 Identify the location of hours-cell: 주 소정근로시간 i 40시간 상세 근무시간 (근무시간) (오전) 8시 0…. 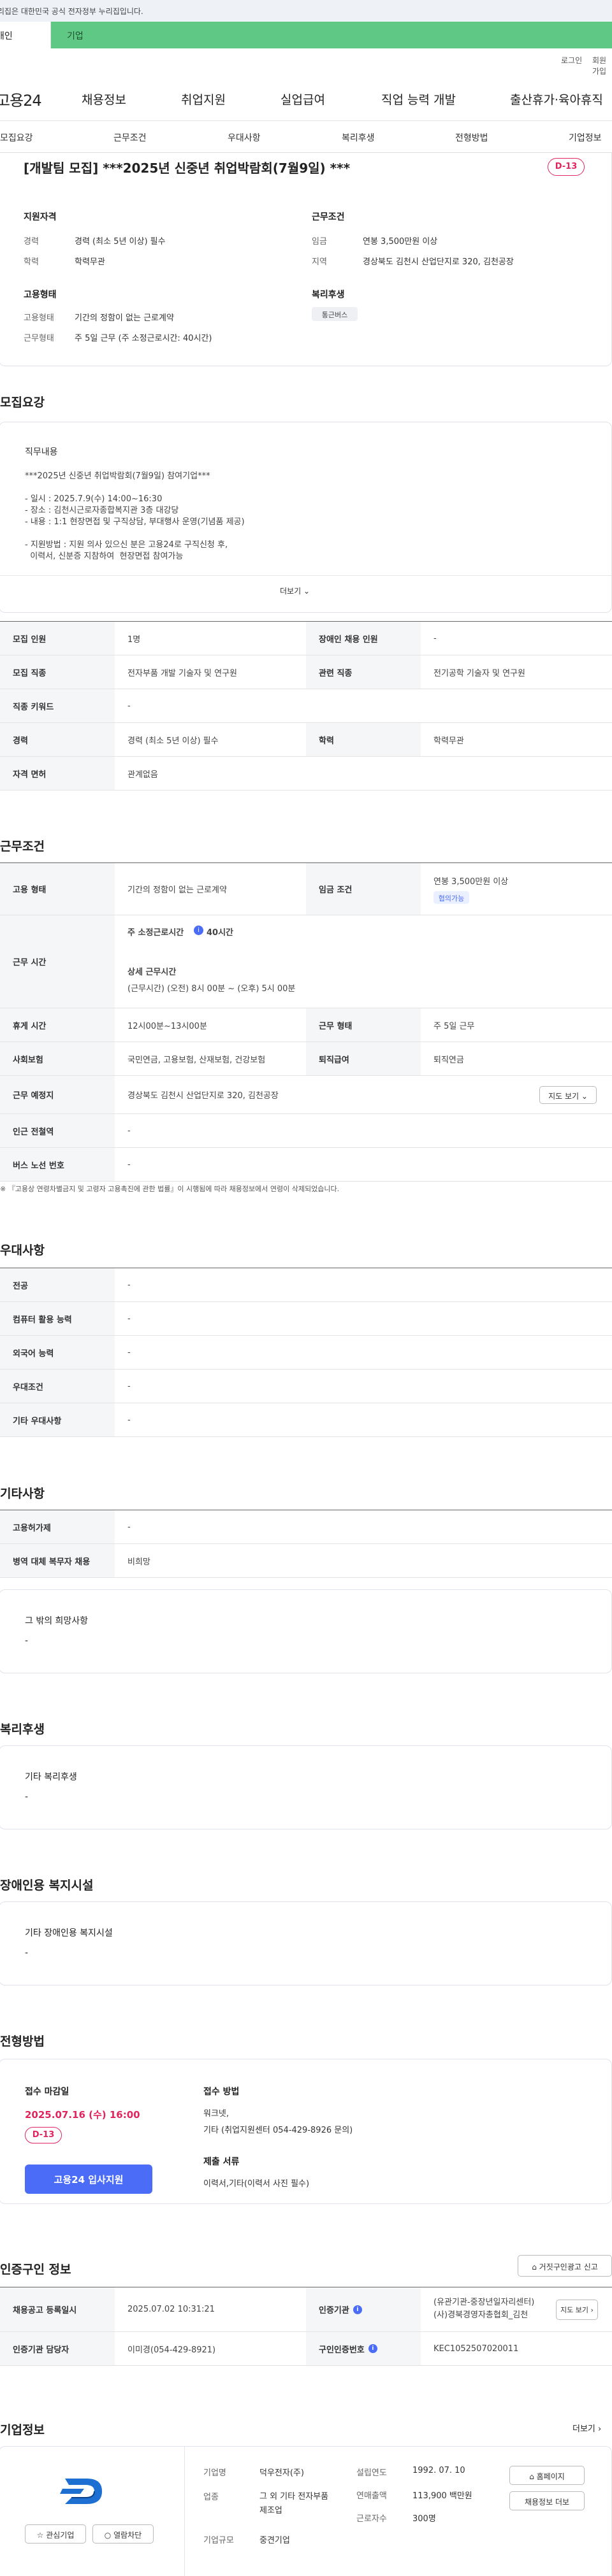
(363, 962).